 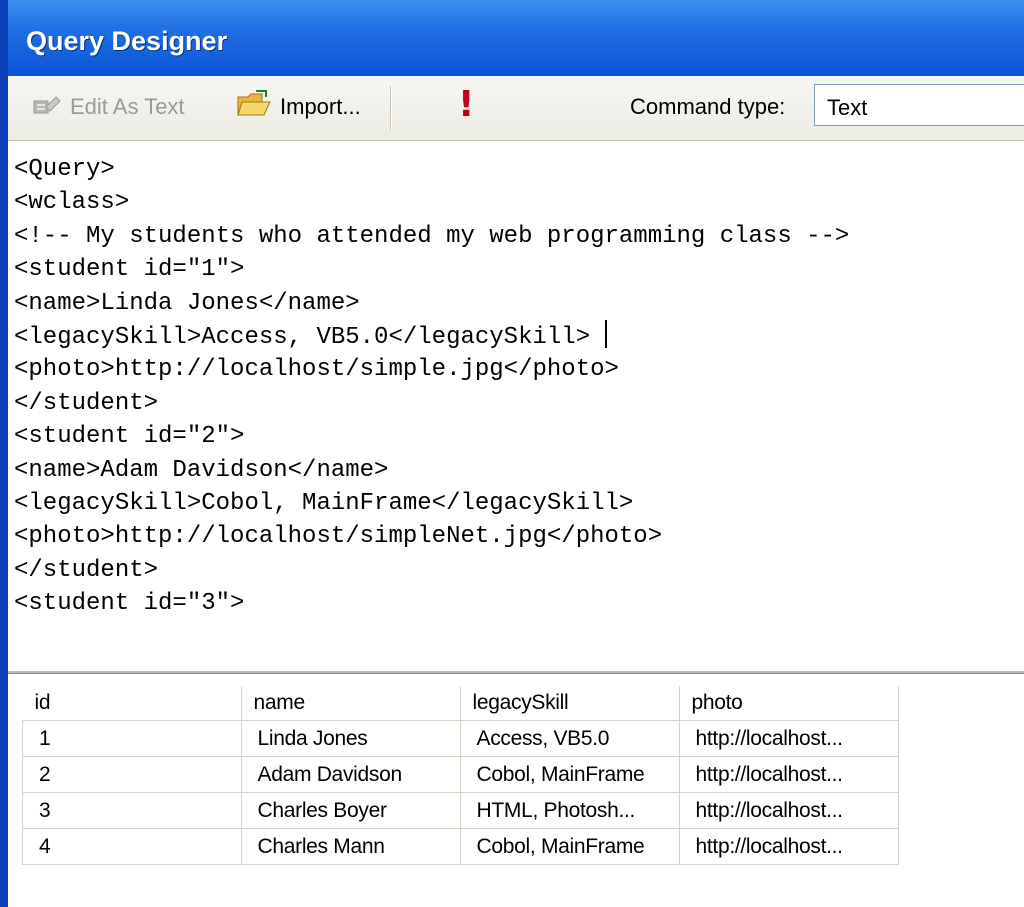 I want to click on text-caret, so click(x=605, y=333).